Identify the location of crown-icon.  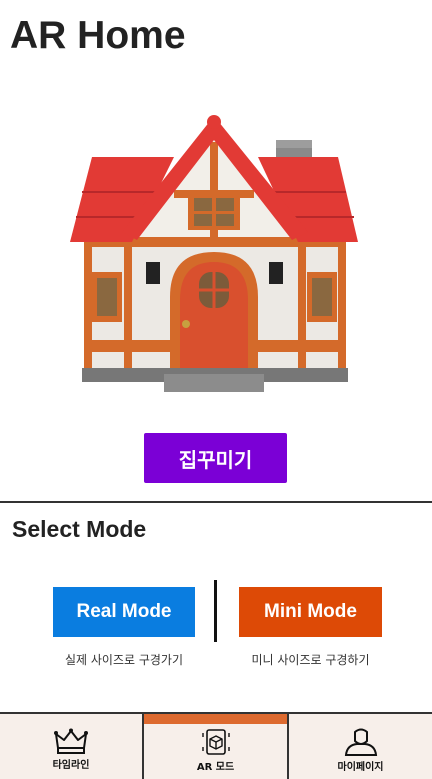
(71, 741).